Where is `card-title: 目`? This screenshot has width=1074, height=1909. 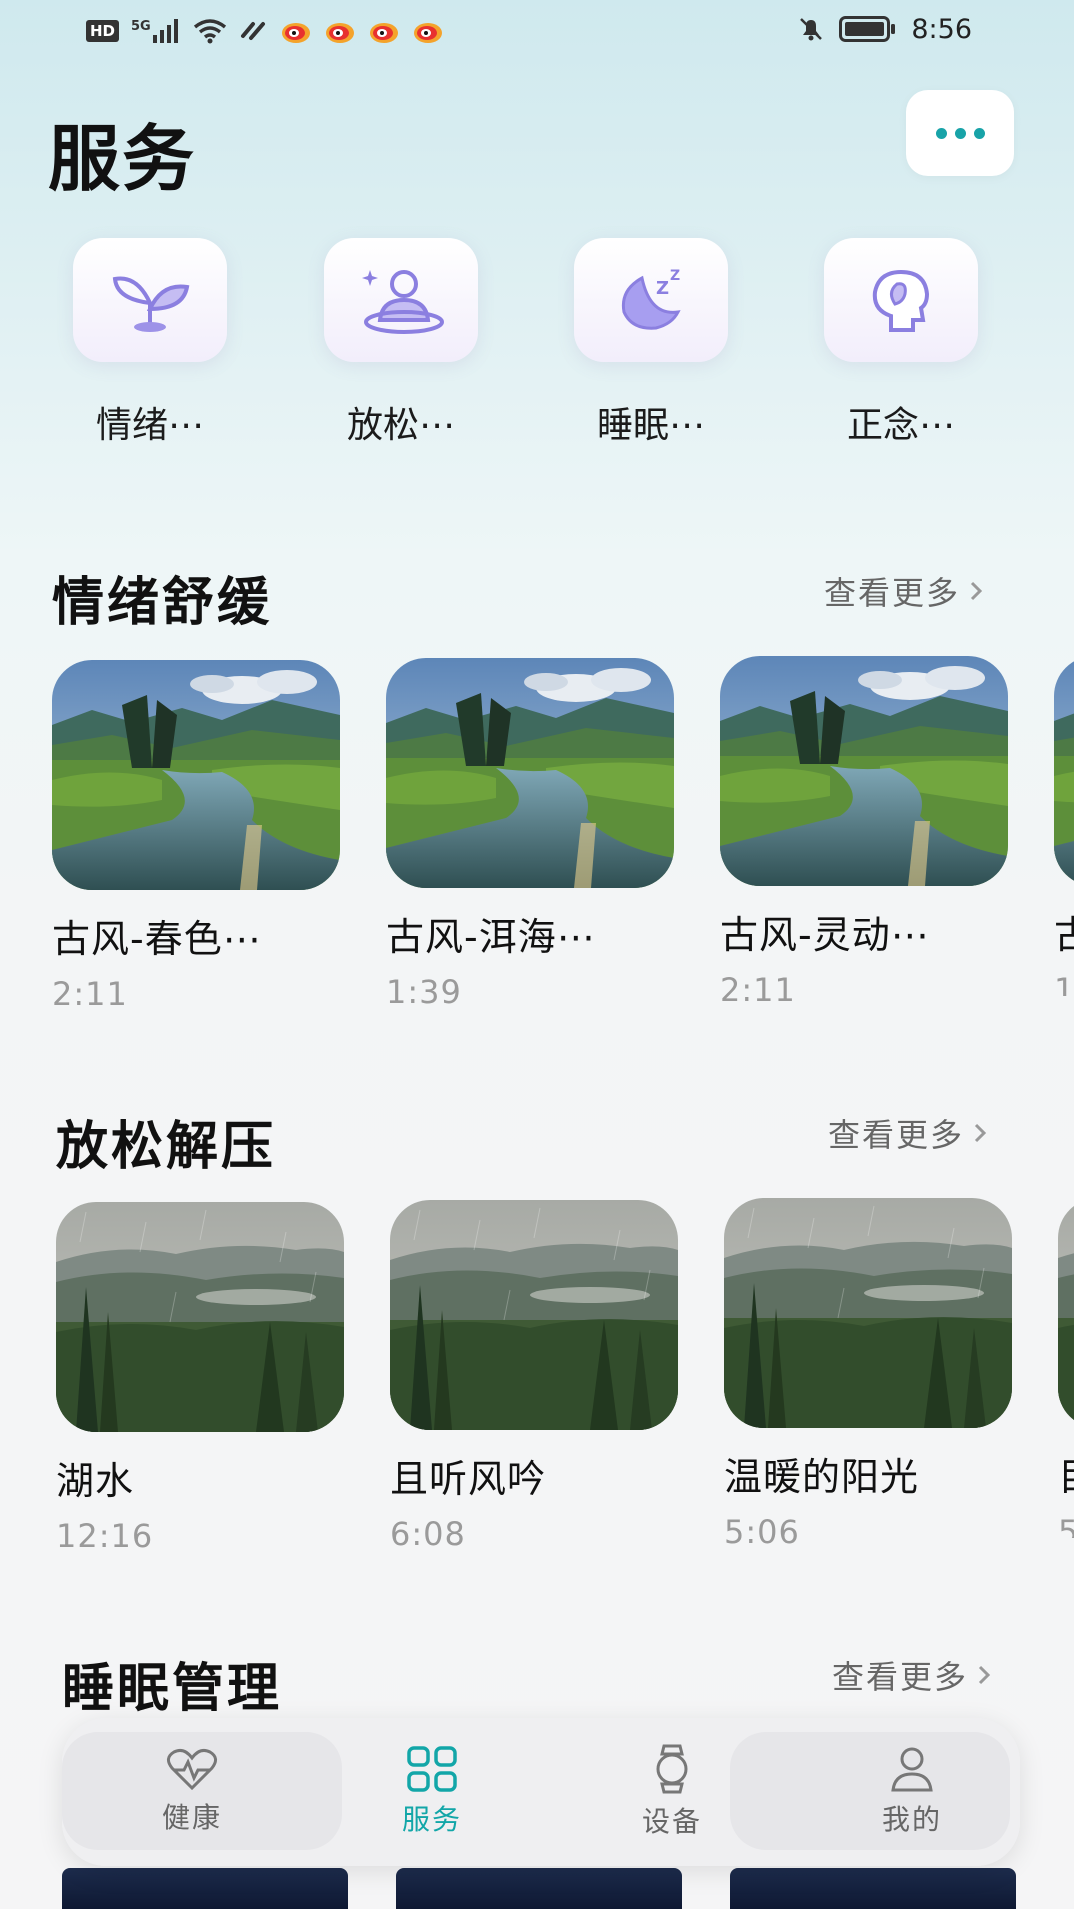 card-title: 目 is located at coordinates (1066, 1473).